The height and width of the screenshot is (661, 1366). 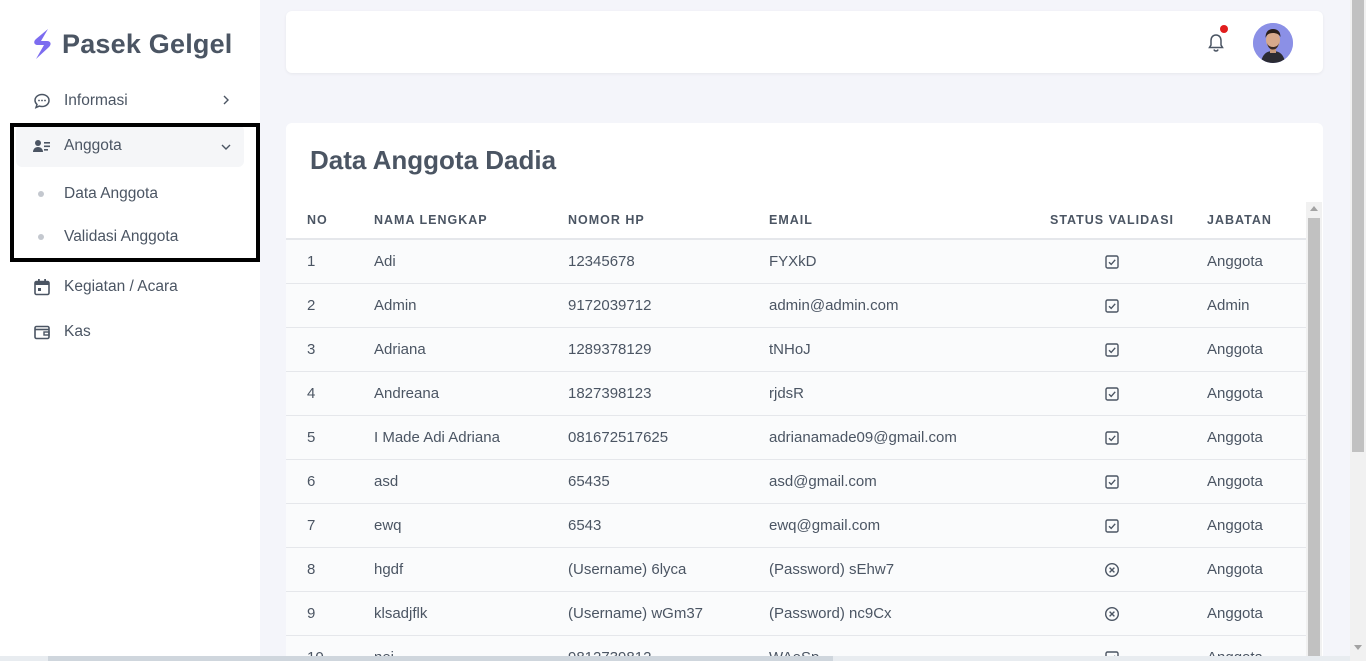 What do you see at coordinates (226, 100) in the screenshot?
I see `chevron-right-icon` at bounding box center [226, 100].